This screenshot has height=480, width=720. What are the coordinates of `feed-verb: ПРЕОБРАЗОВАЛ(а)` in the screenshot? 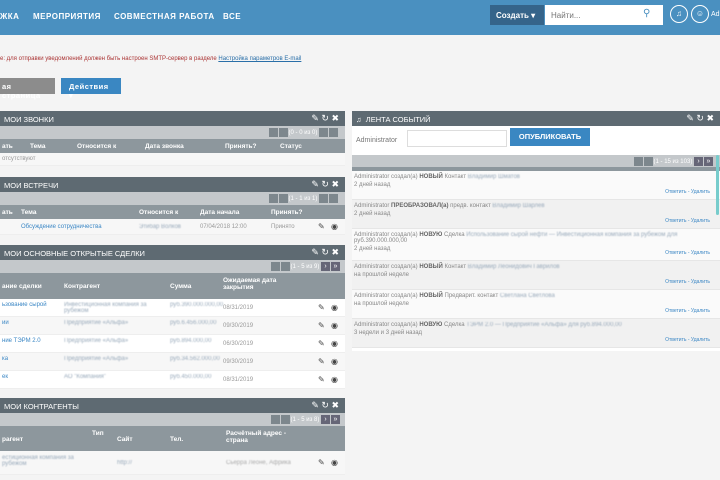 It's located at (420, 206).